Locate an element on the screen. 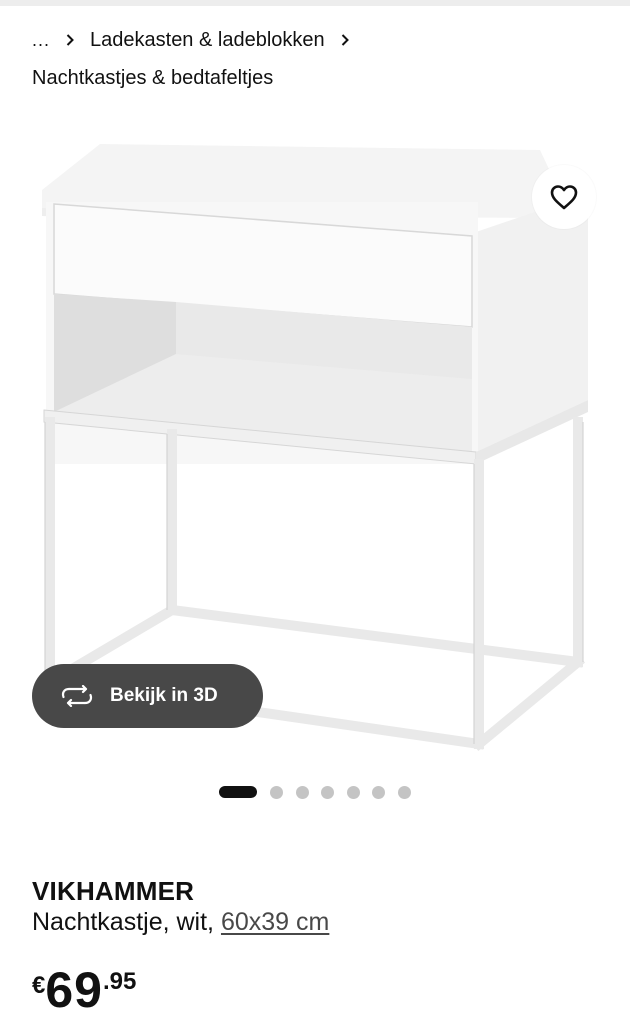 The height and width of the screenshot is (1024, 630). view-3d-button: Bekijk in 3D is located at coordinates (147, 696).